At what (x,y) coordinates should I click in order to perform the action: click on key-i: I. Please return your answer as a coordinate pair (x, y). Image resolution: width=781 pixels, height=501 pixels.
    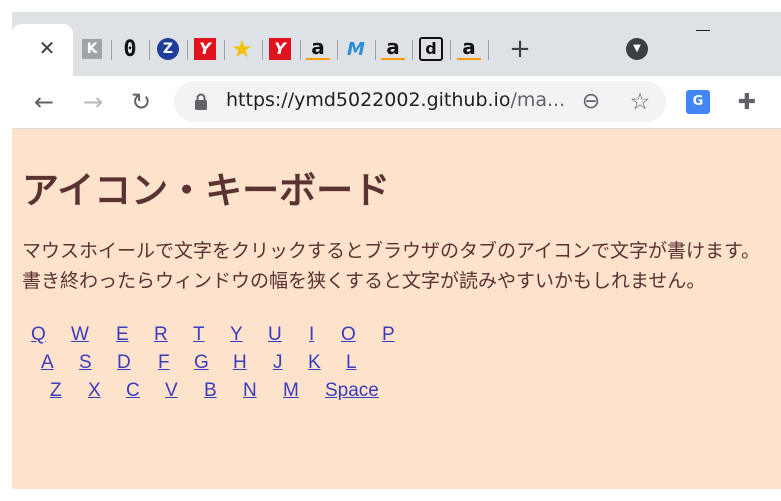
    Looking at the image, I should click on (311, 335).